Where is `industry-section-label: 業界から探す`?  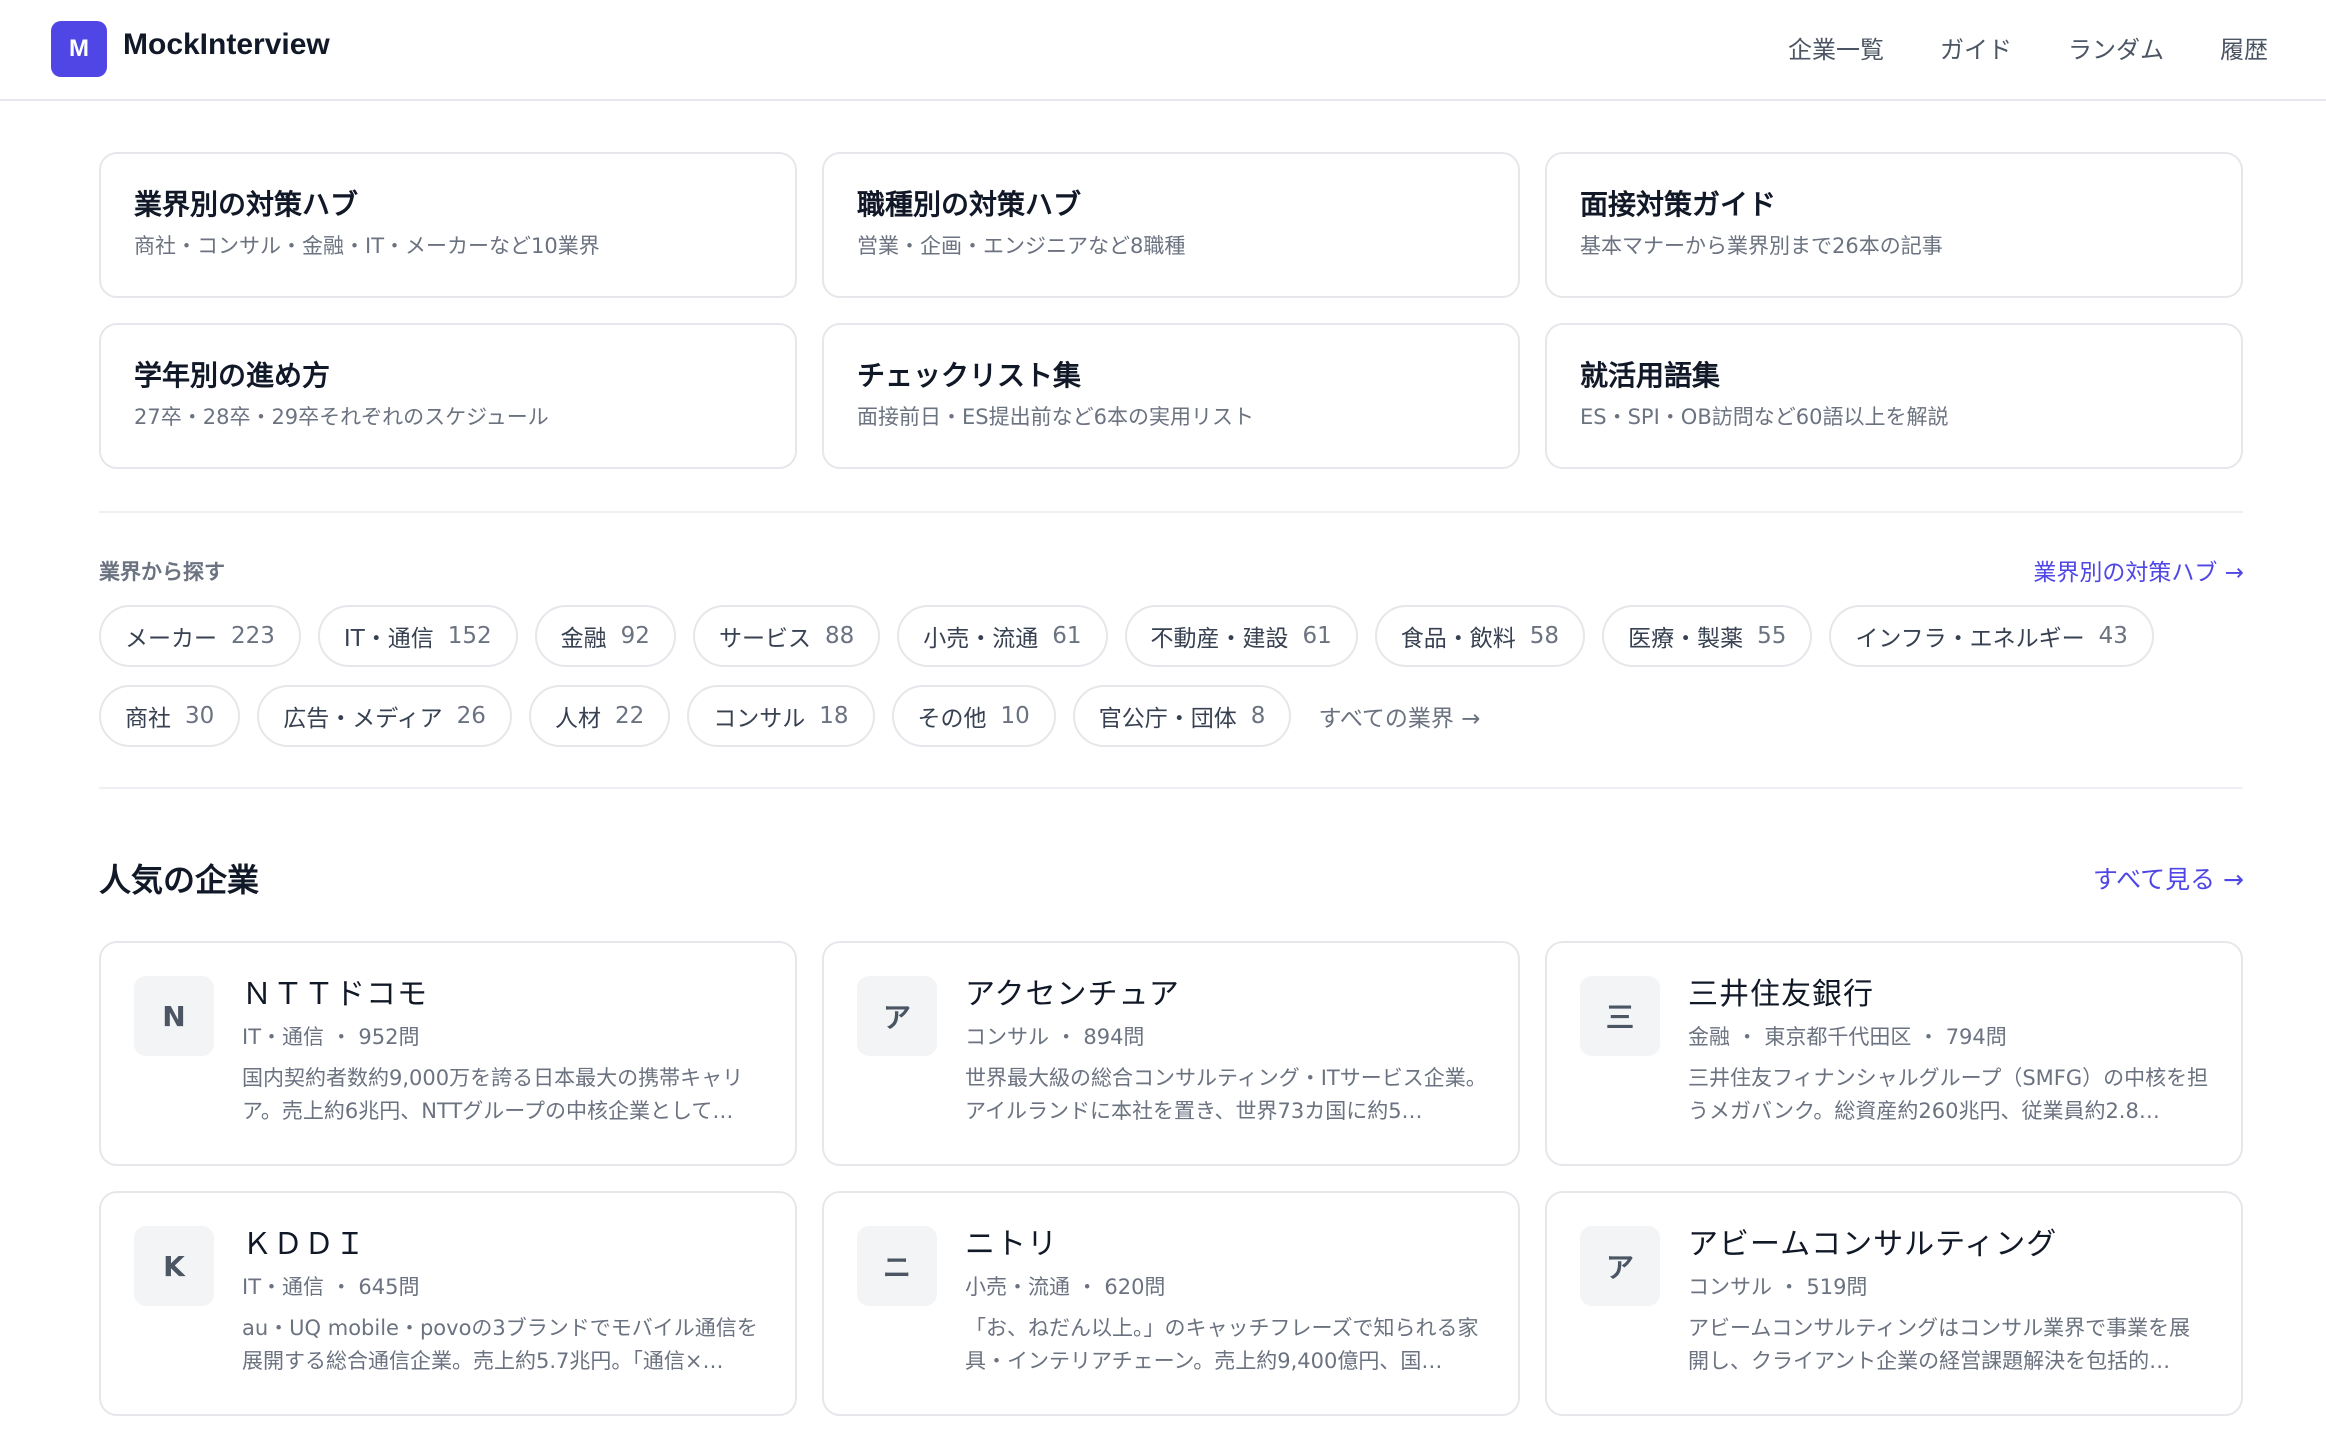
industry-section-label: 業界から探す is located at coordinates (162, 572).